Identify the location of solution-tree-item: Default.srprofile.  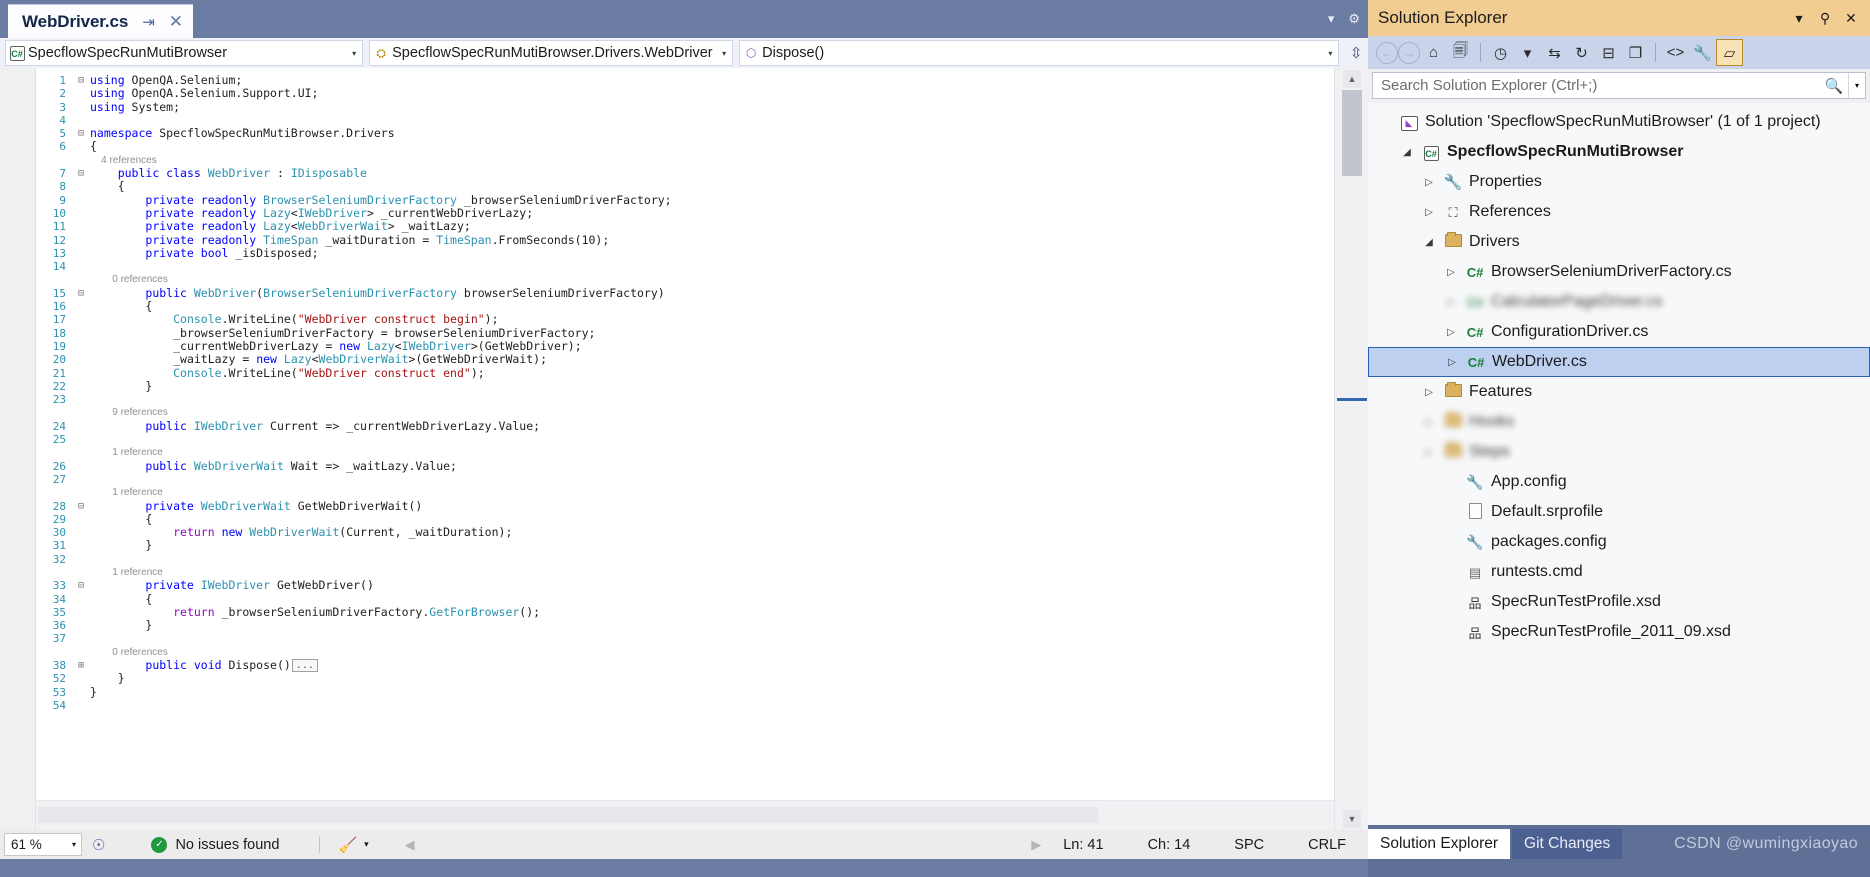
(1619, 512).